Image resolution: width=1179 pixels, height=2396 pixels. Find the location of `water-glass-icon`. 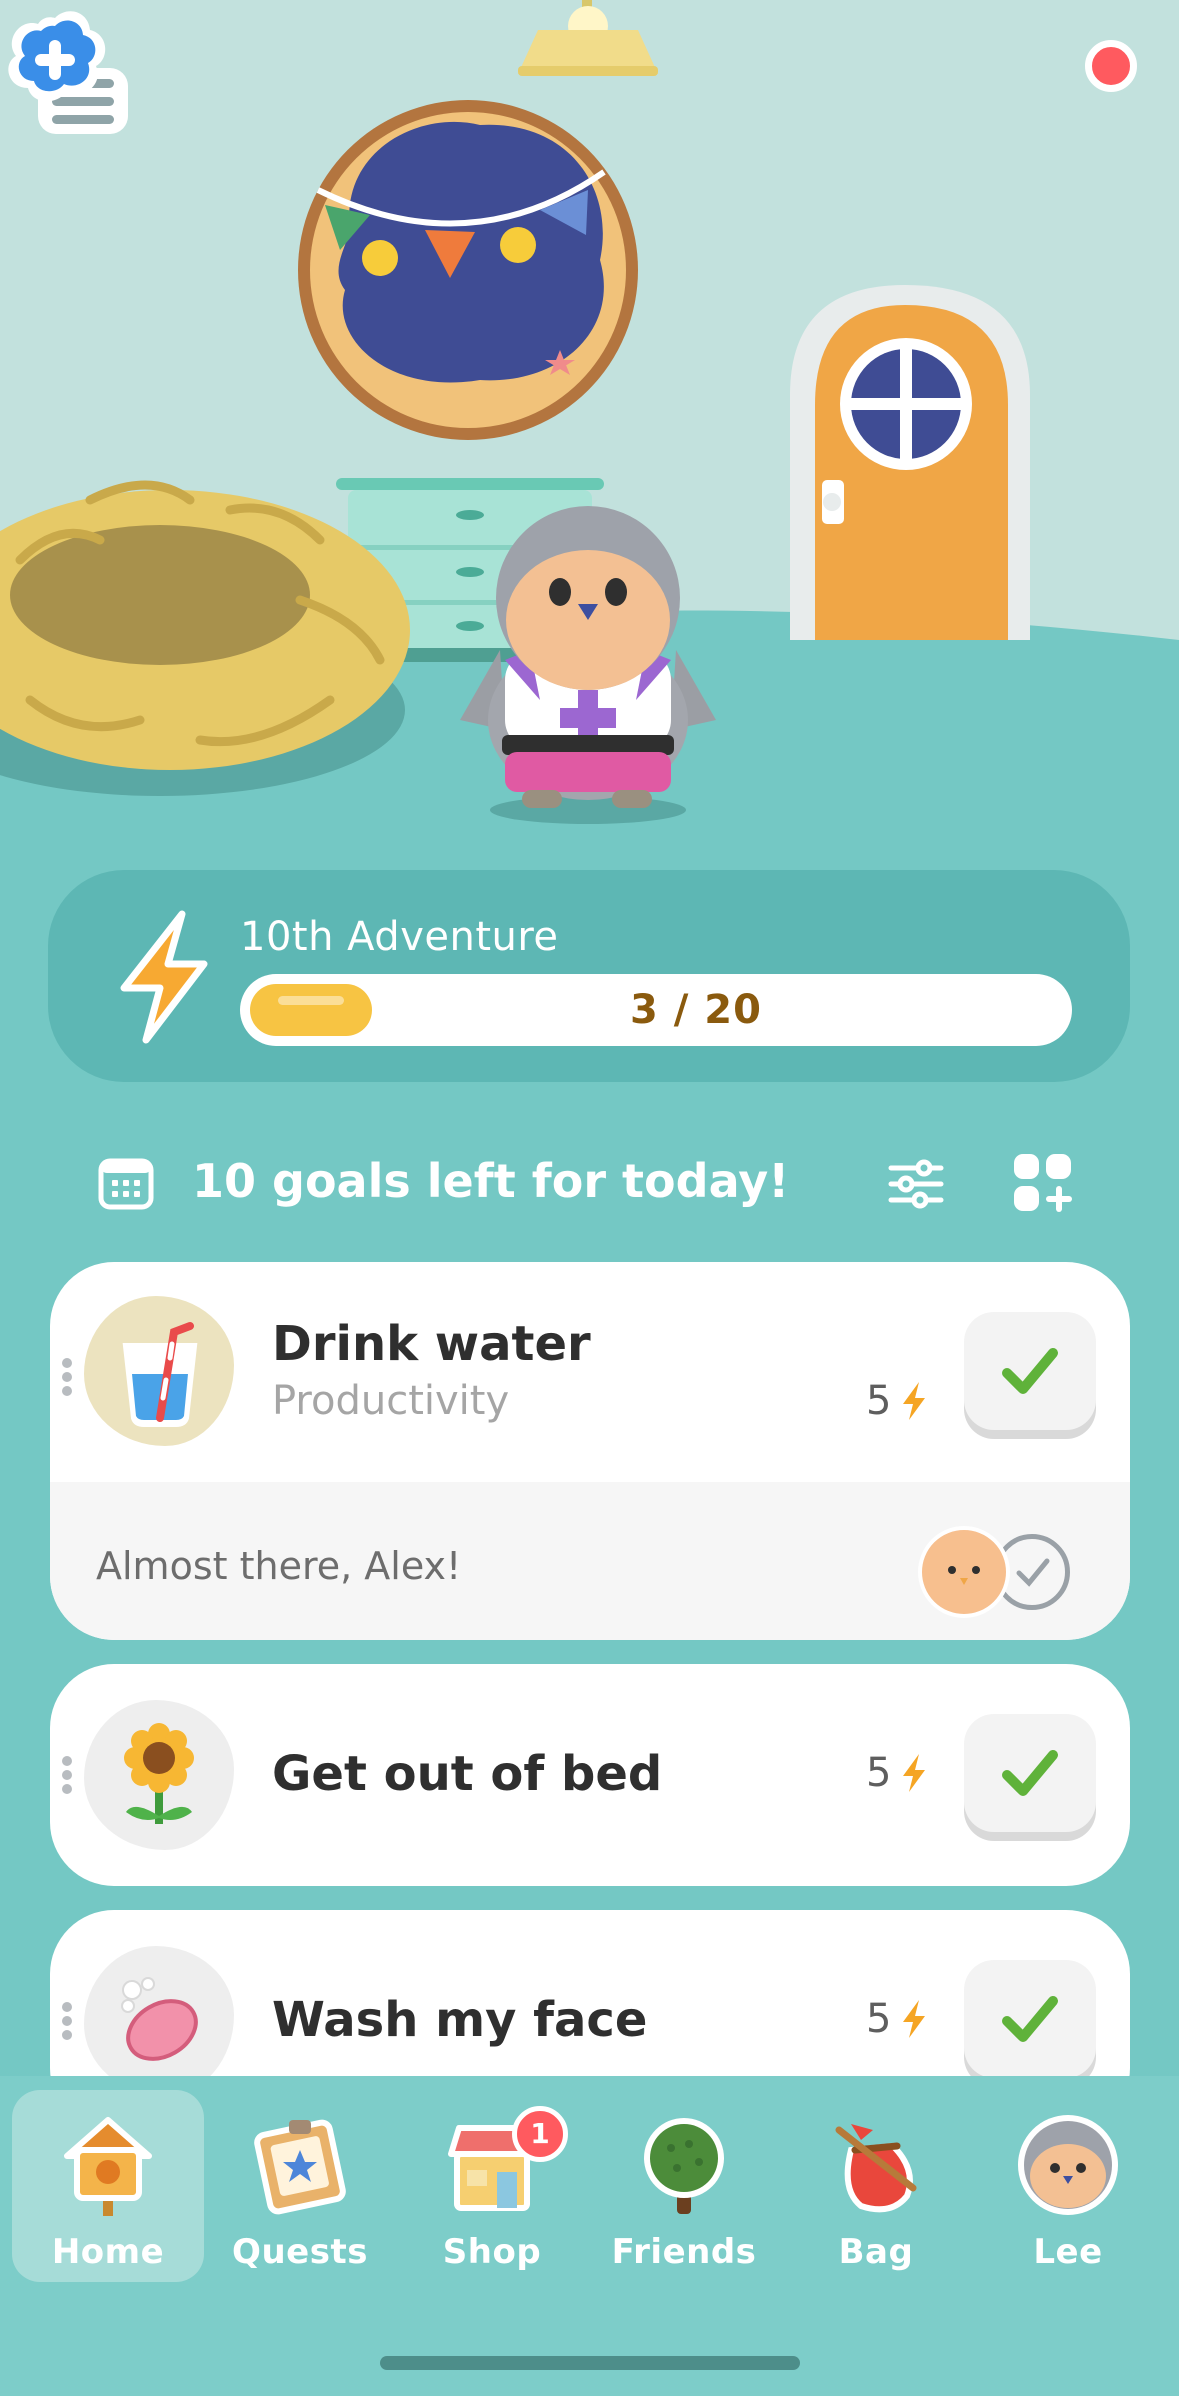

water-glass-icon is located at coordinates (160, 1374).